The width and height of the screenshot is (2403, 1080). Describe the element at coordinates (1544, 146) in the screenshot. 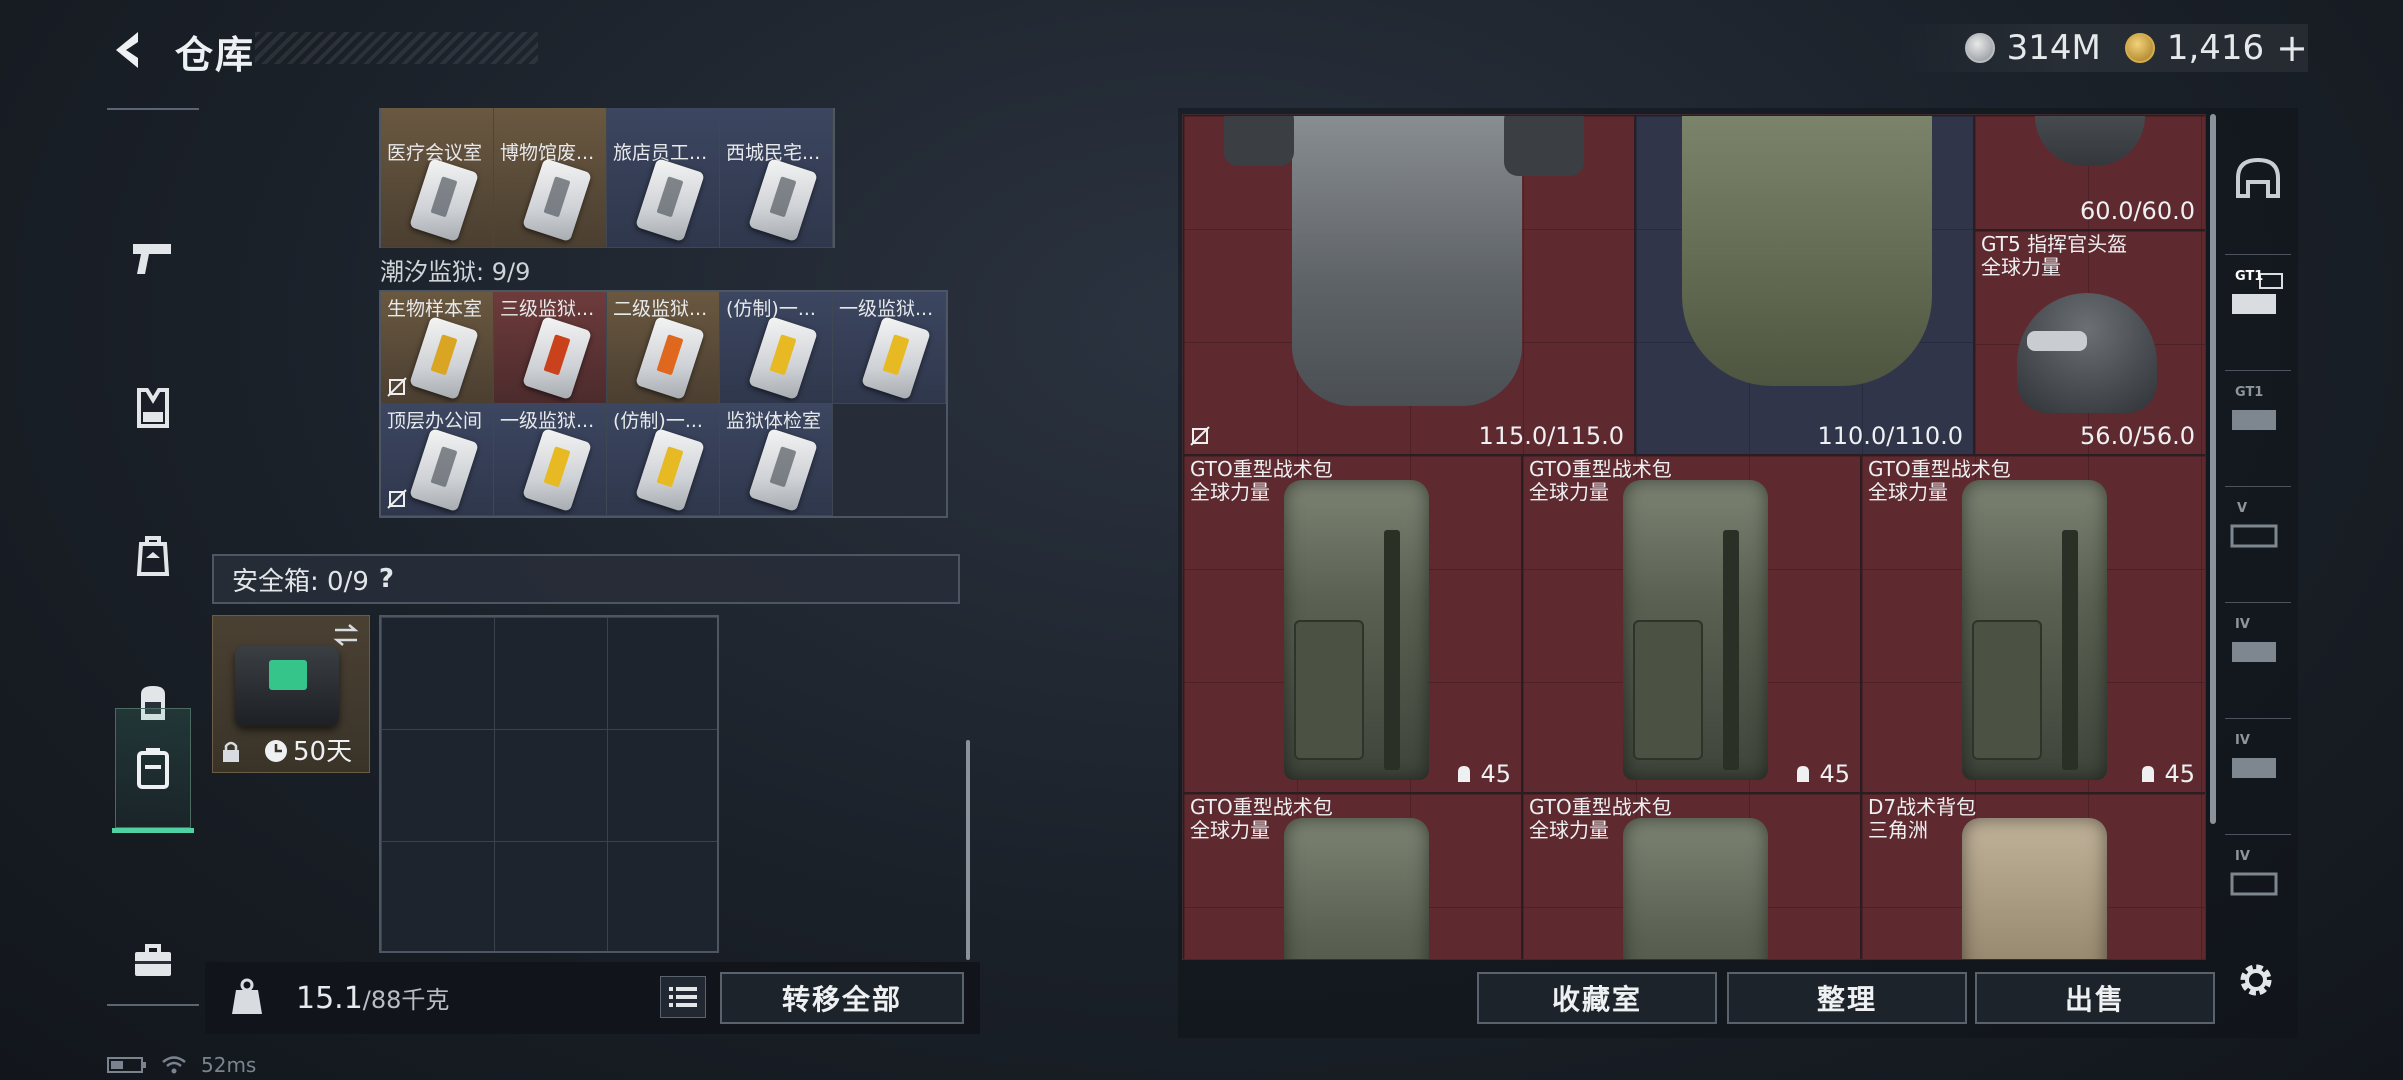

I see `vest-strap` at that location.